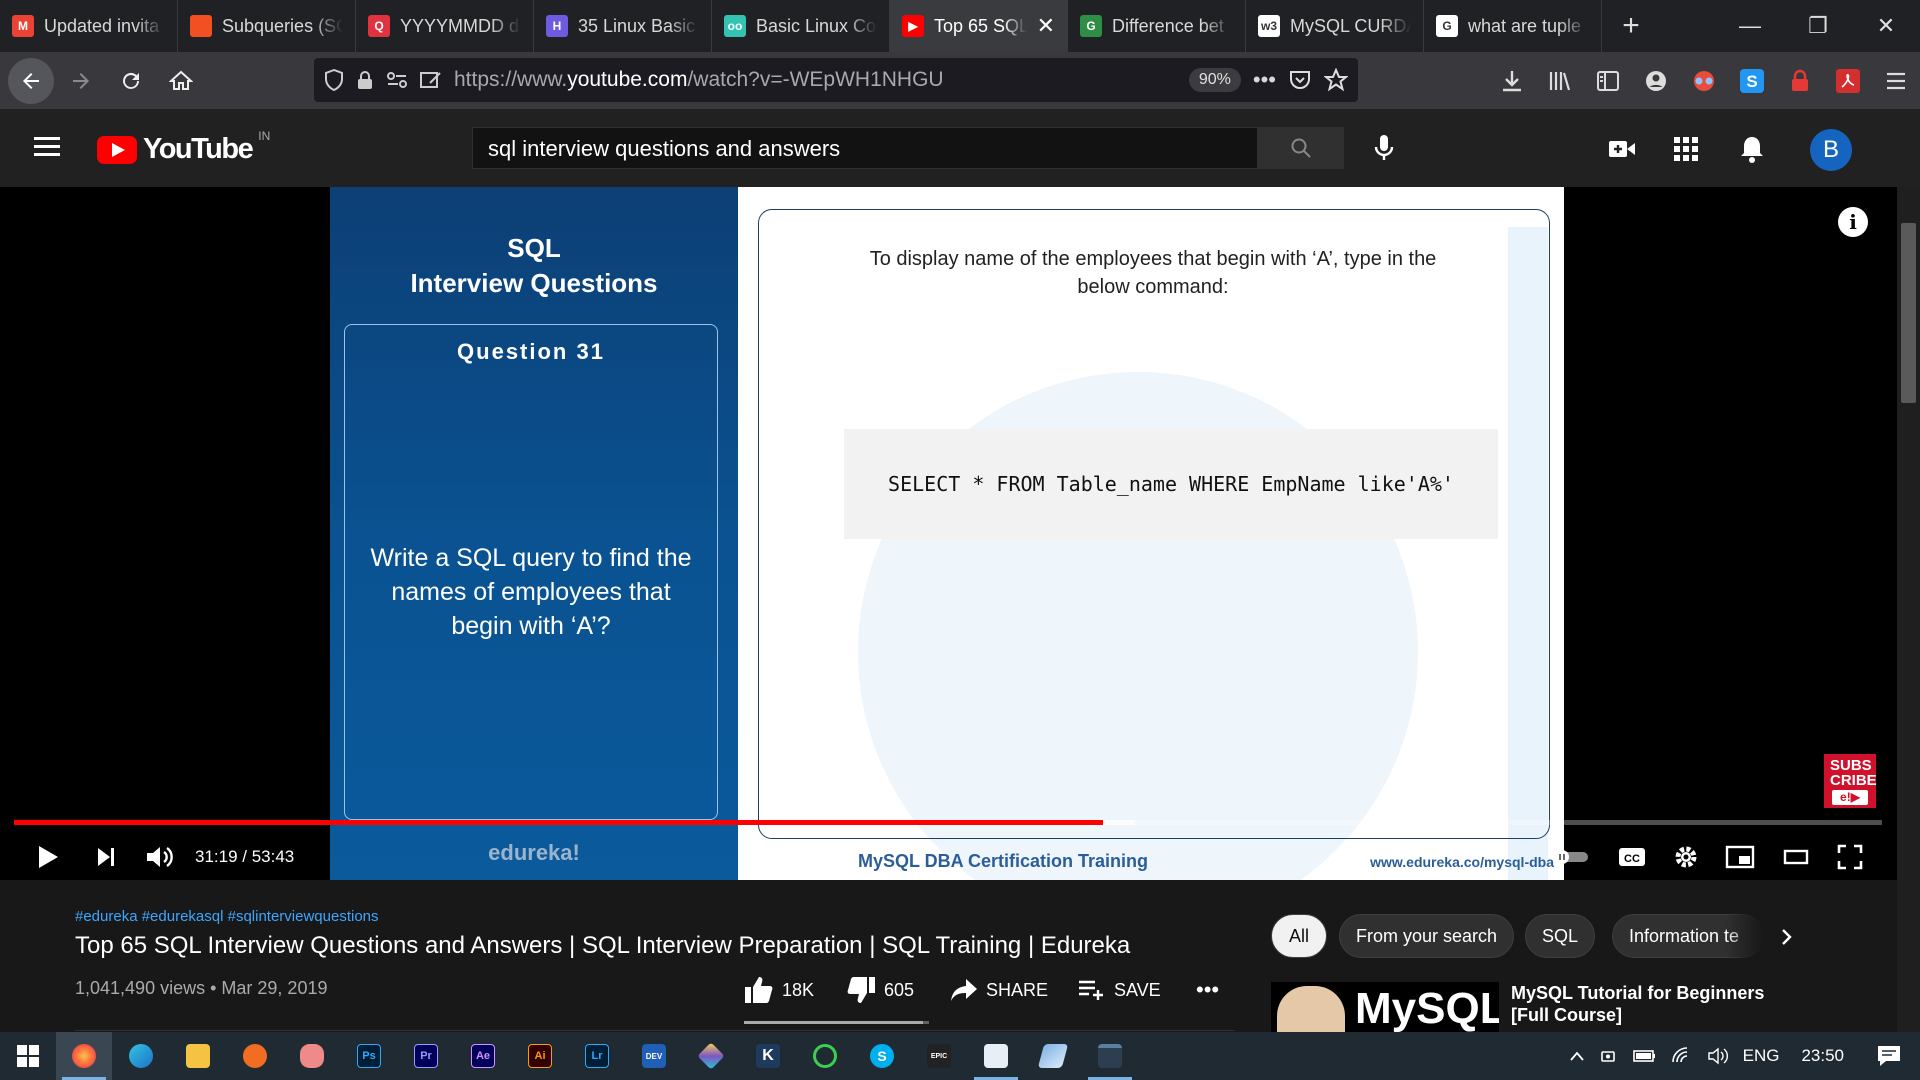 The width and height of the screenshot is (1920, 1080). Describe the element at coordinates (1384, 148) in the screenshot. I see `voice-search-button` at that location.